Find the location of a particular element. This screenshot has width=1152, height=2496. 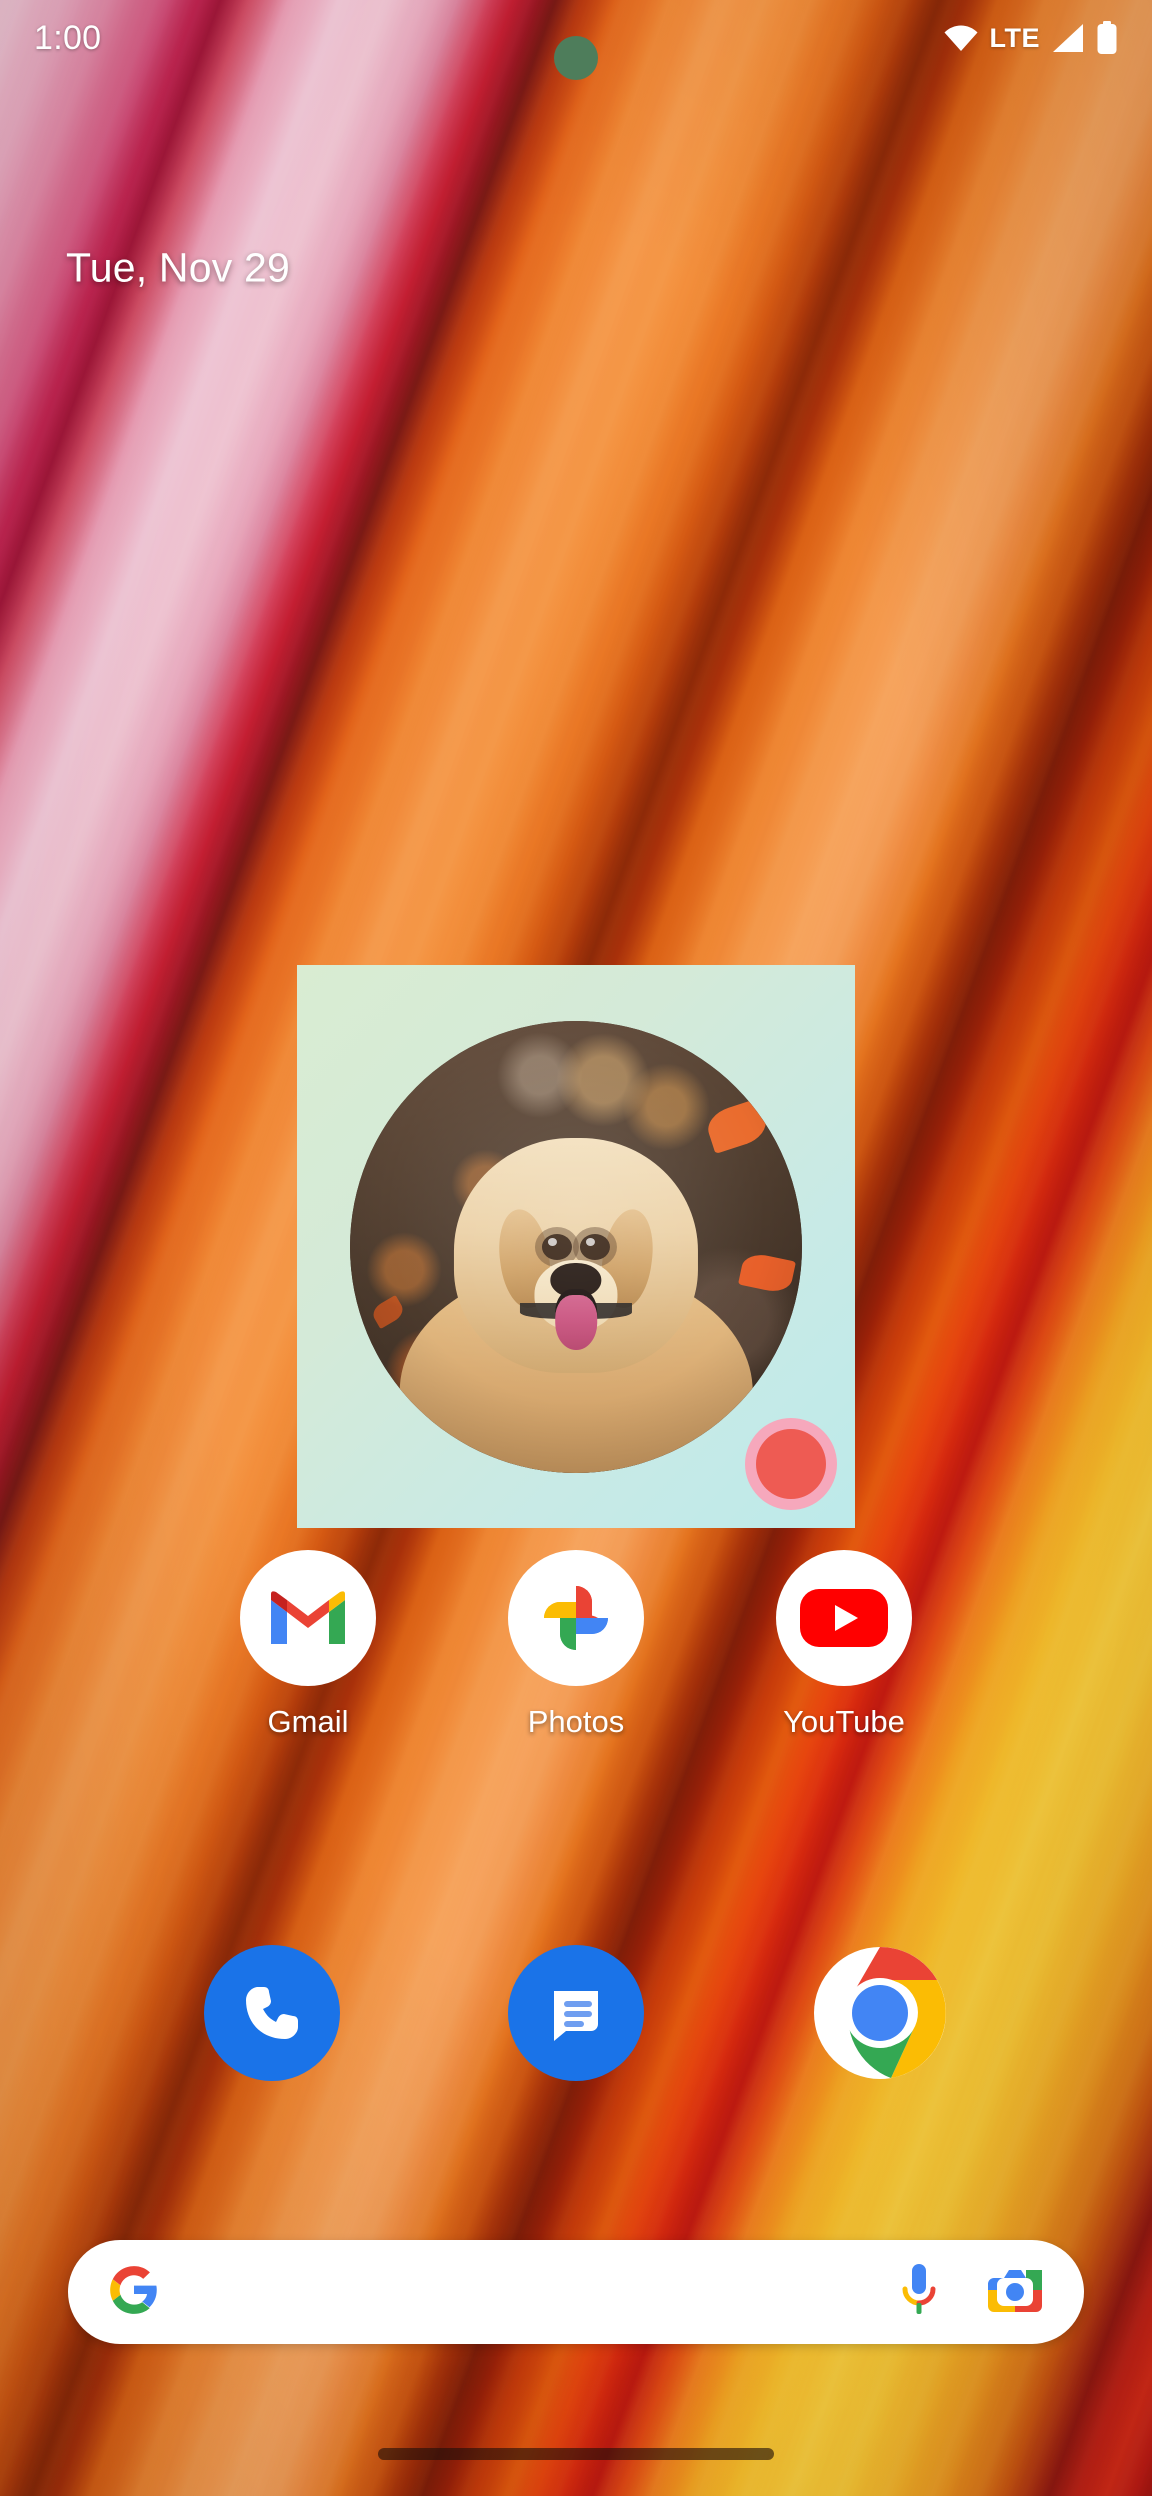

status-clock: 1:00 is located at coordinates (68, 37).